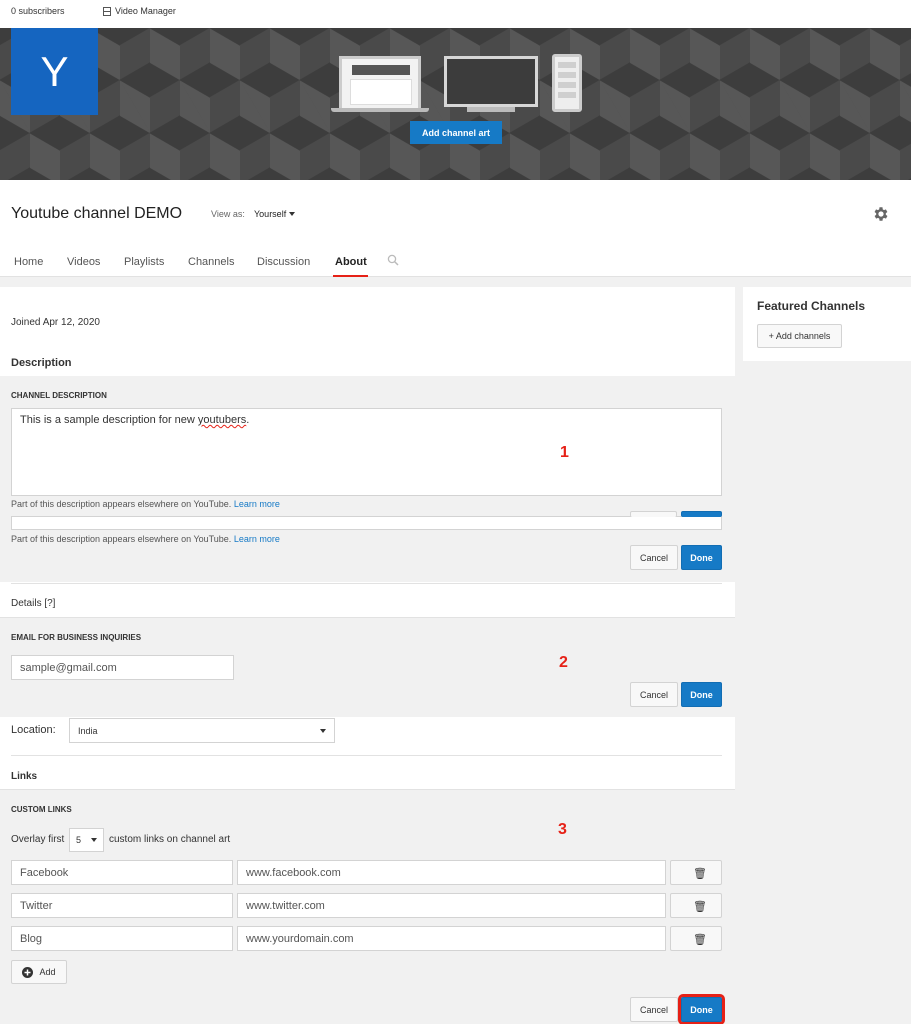 This screenshot has width=911, height=1024. I want to click on tab-channels: Channels, so click(211, 262).